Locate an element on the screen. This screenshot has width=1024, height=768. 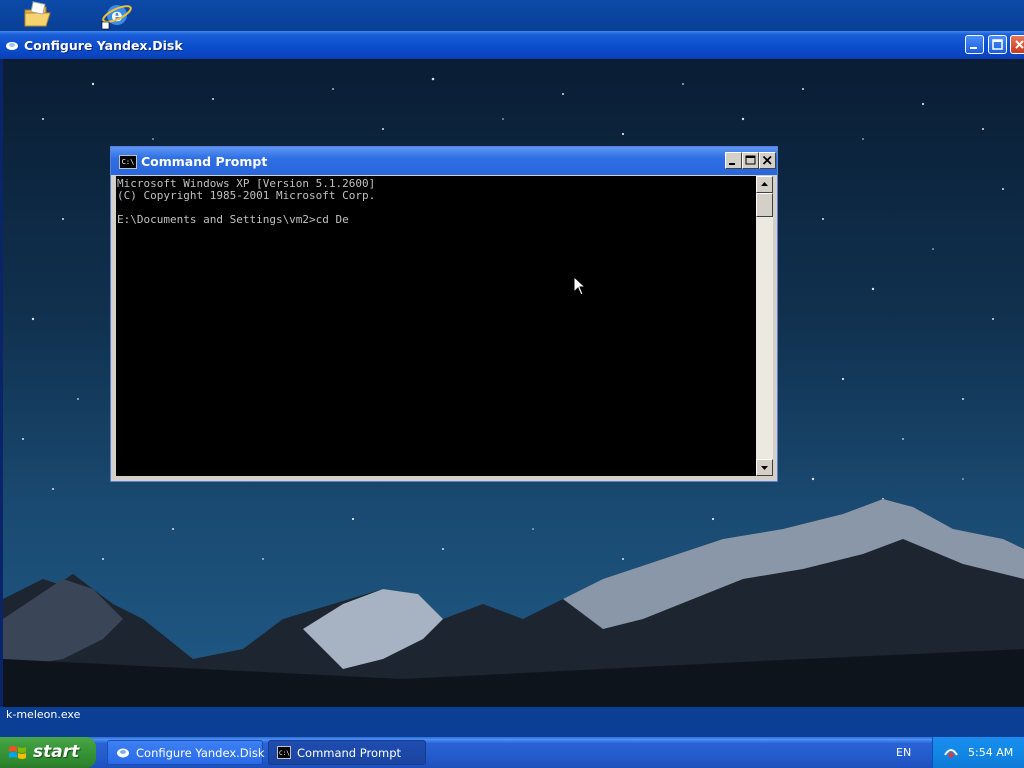
system-tray: 5:54 AM is located at coordinates (978, 752).